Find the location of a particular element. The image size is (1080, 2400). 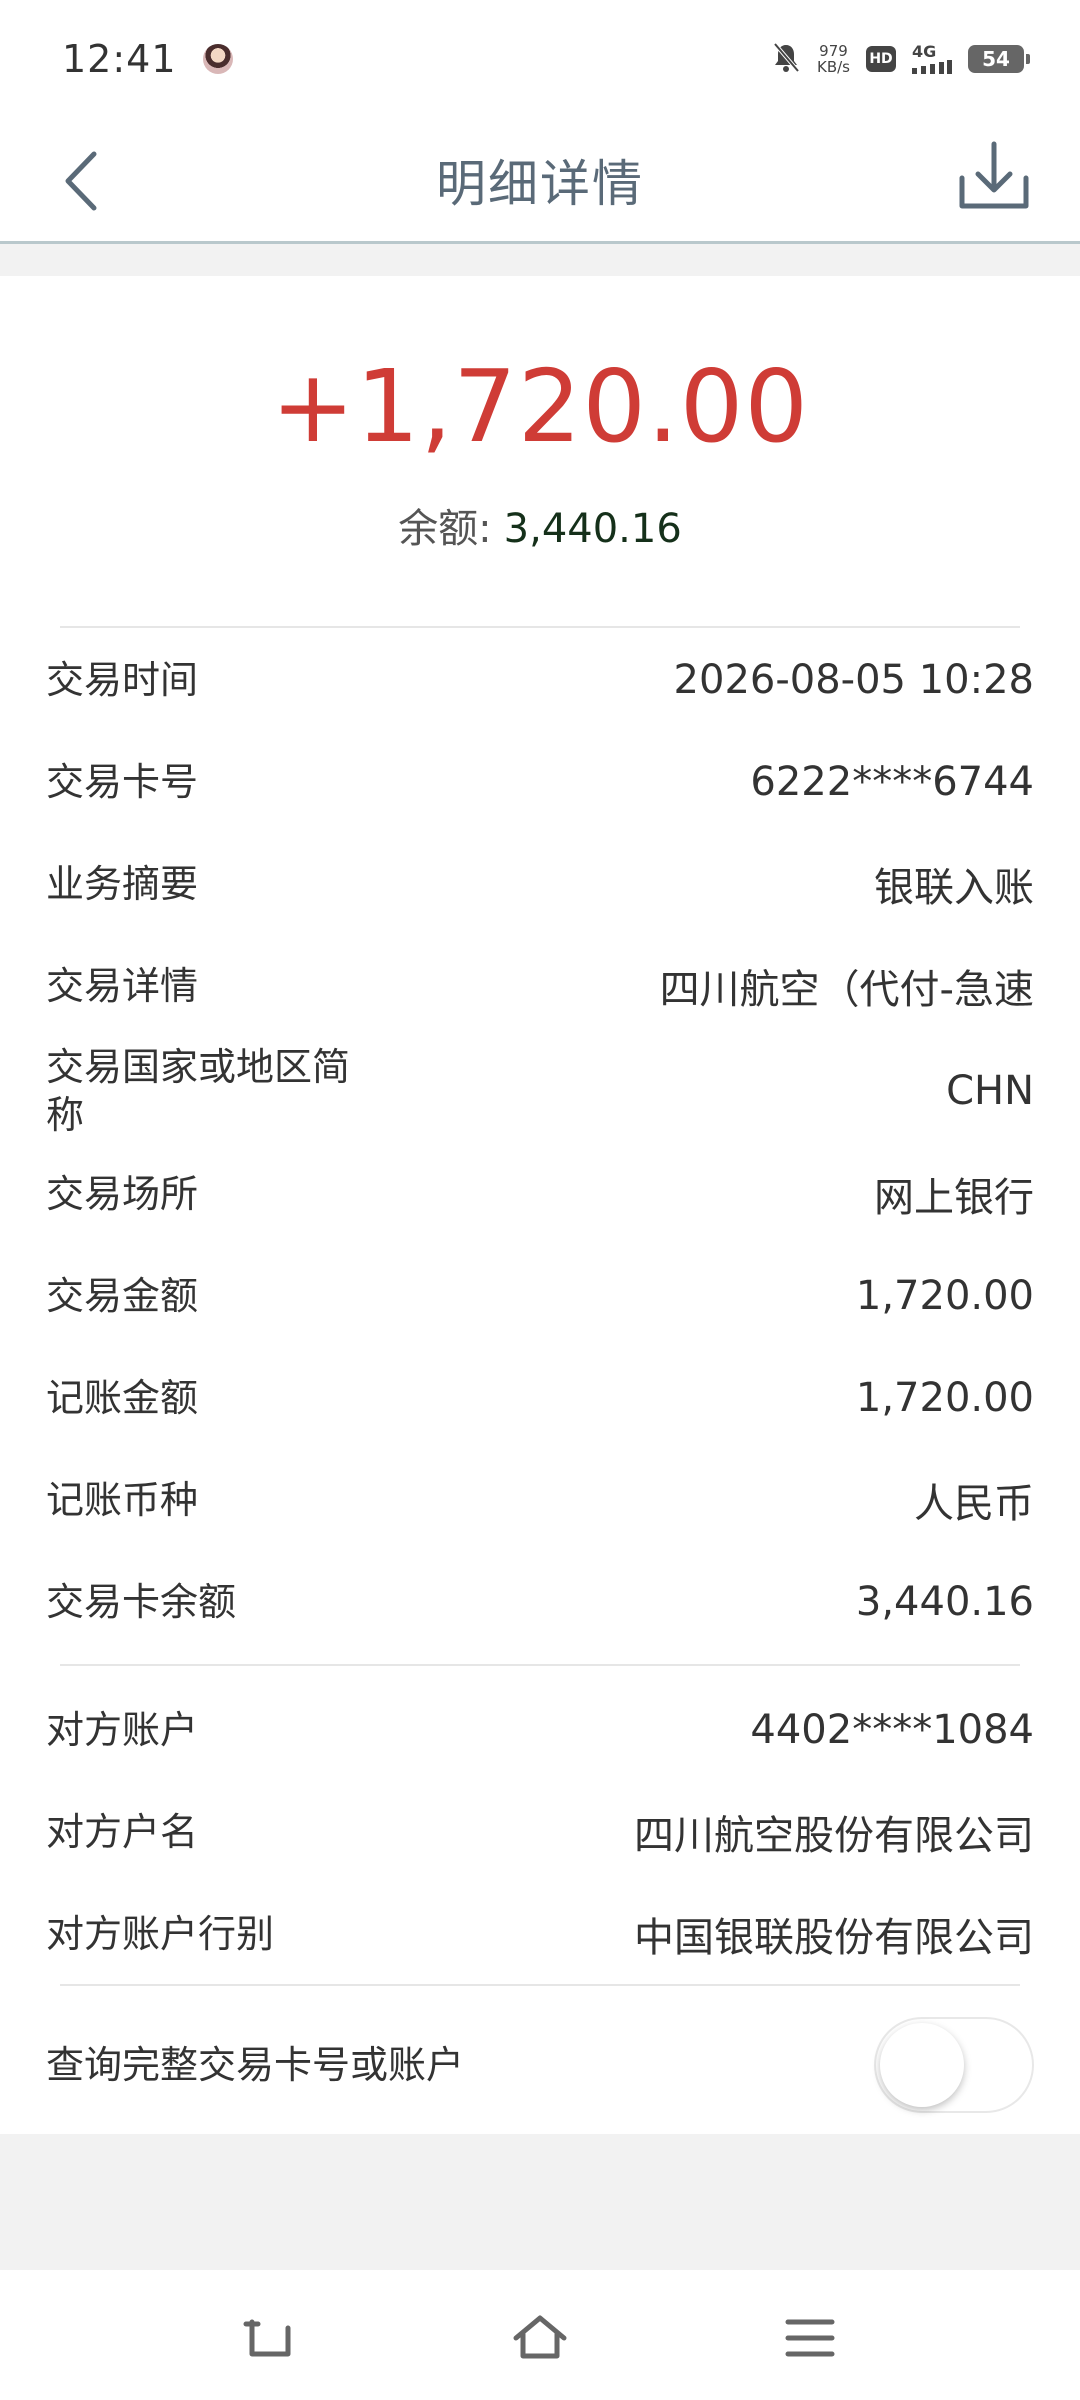

amount-summary: +1,720.00 余额: 3,440.16 is located at coordinates (540, 441).